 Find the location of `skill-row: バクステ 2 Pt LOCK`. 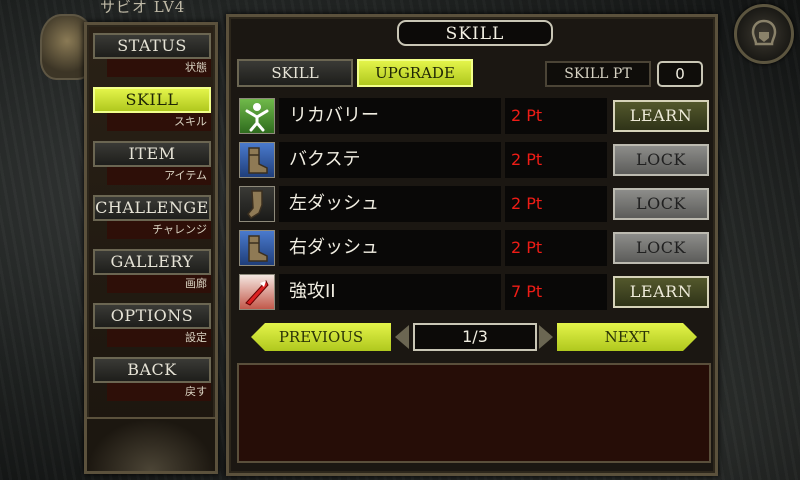

skill-row: バクステ 2 Pt LOCK is located at coordinates (474, 160).